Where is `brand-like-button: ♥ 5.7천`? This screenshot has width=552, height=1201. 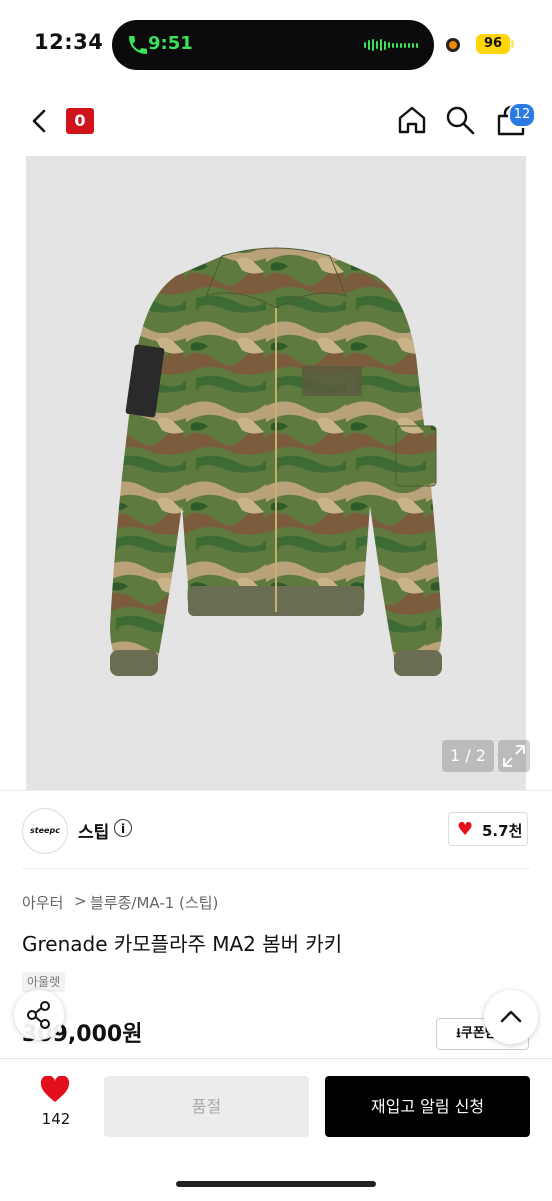 brand-like-button: ♥ 5.7천 is located at coordinates (488, 829).